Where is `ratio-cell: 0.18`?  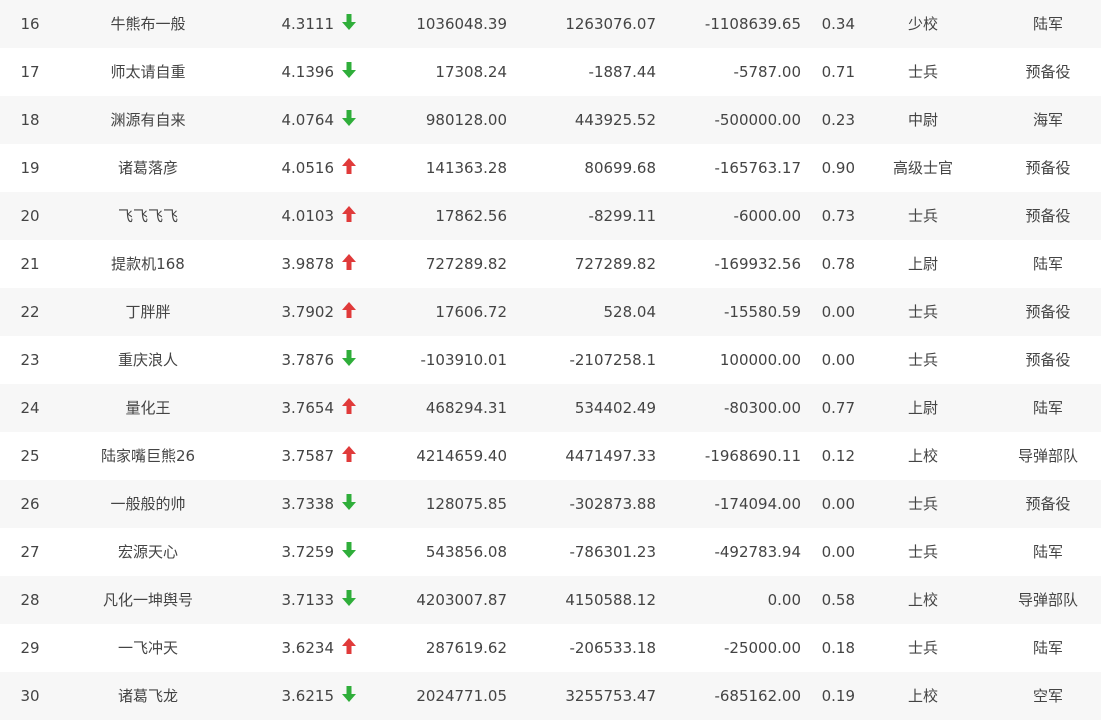 ratio-cell: 0.18 is located at coordinates (838, 648).